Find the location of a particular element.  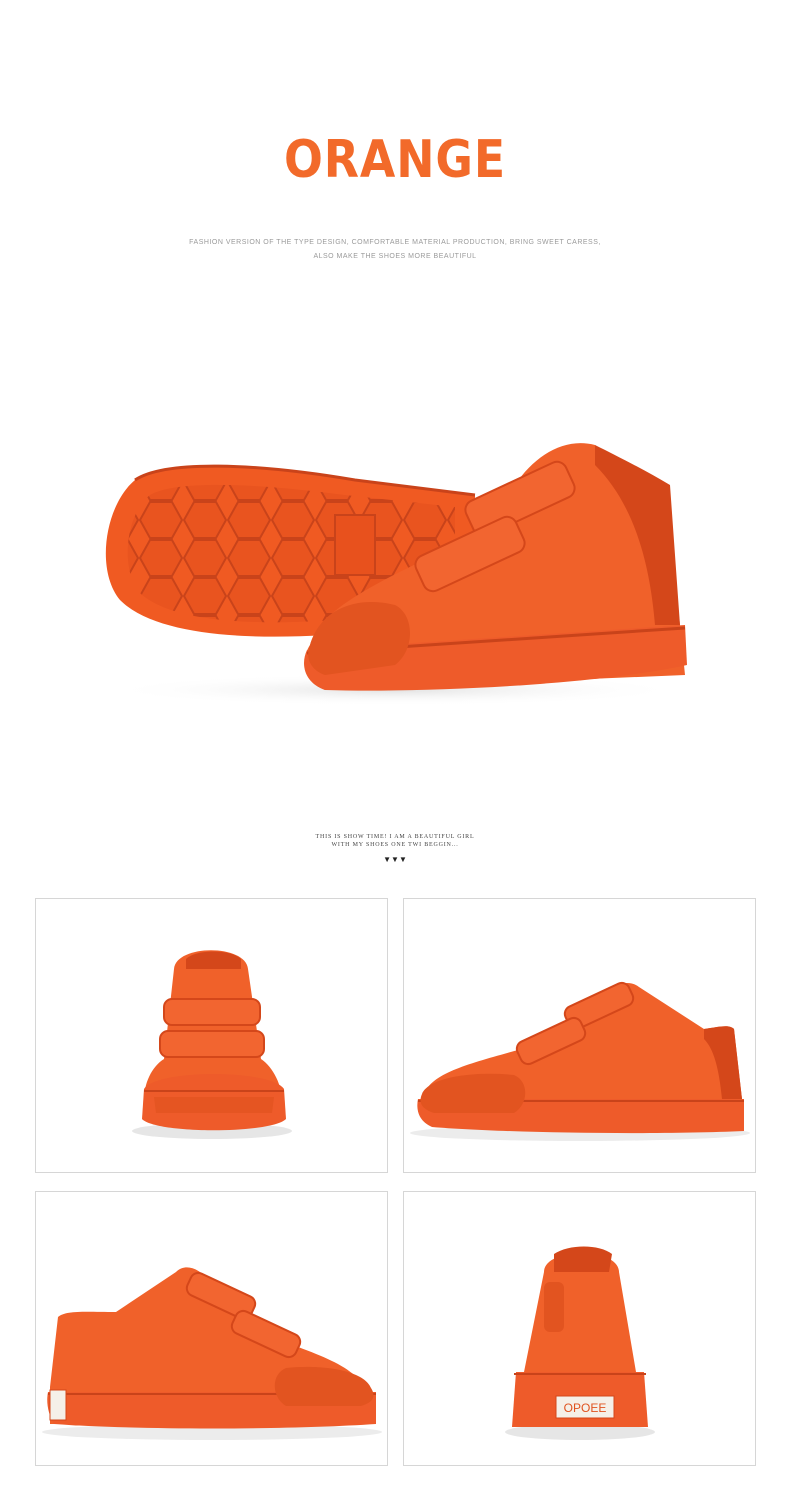

page-title: ORANGE is located at coordinates (395, 160).